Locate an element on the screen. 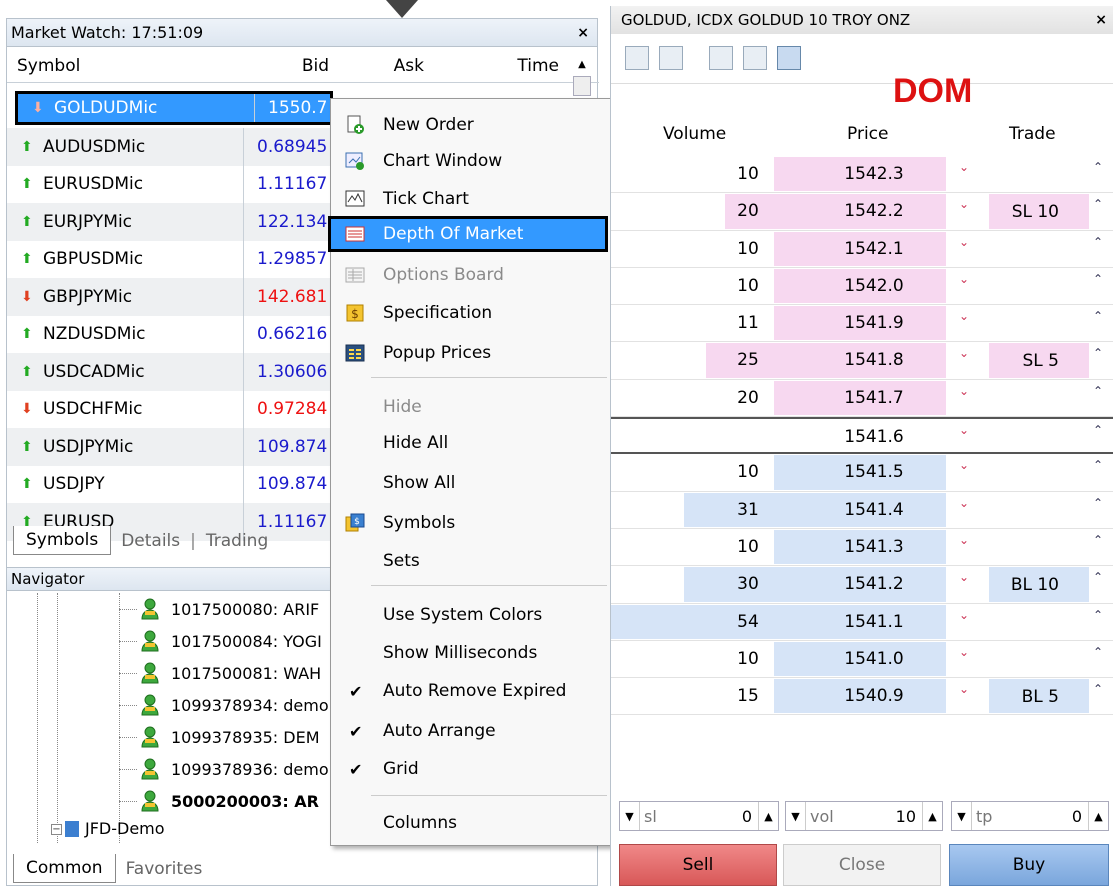 Image resolution: width=1113 pixels, height=886 pixels. account-item: 1099378934: demo is located at coordinates (172, 705).